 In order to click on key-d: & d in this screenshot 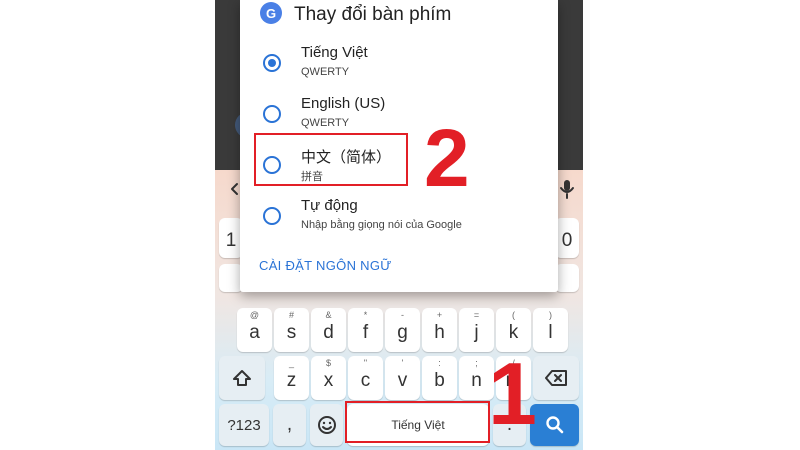, I will do `click(328, 330)`.